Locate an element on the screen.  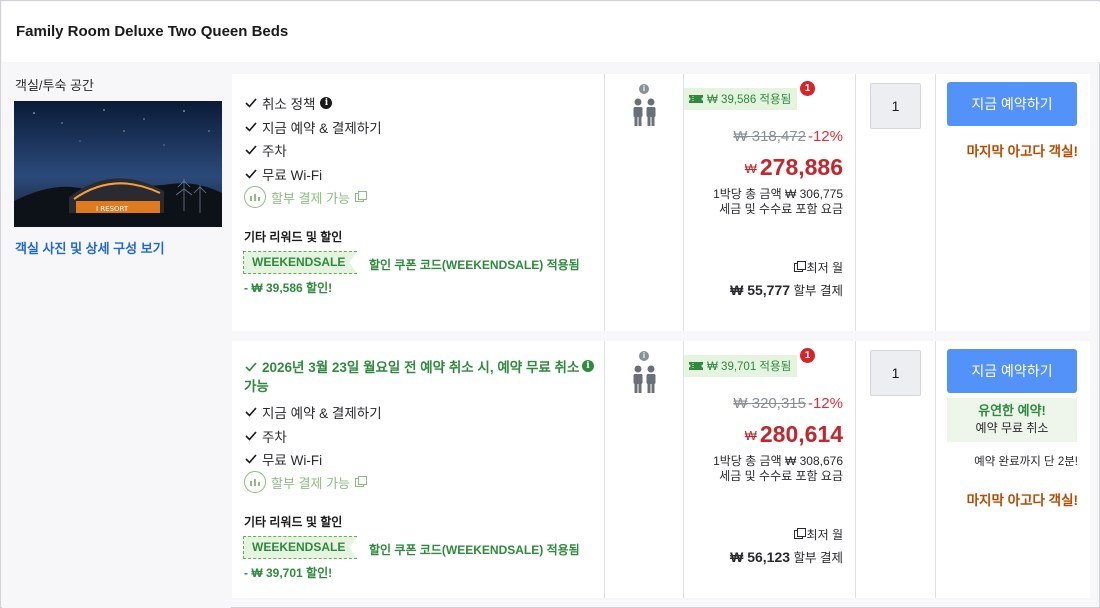
applied-amount: ₩ 39,586 적용됨 is located at coordinates (749, 100).